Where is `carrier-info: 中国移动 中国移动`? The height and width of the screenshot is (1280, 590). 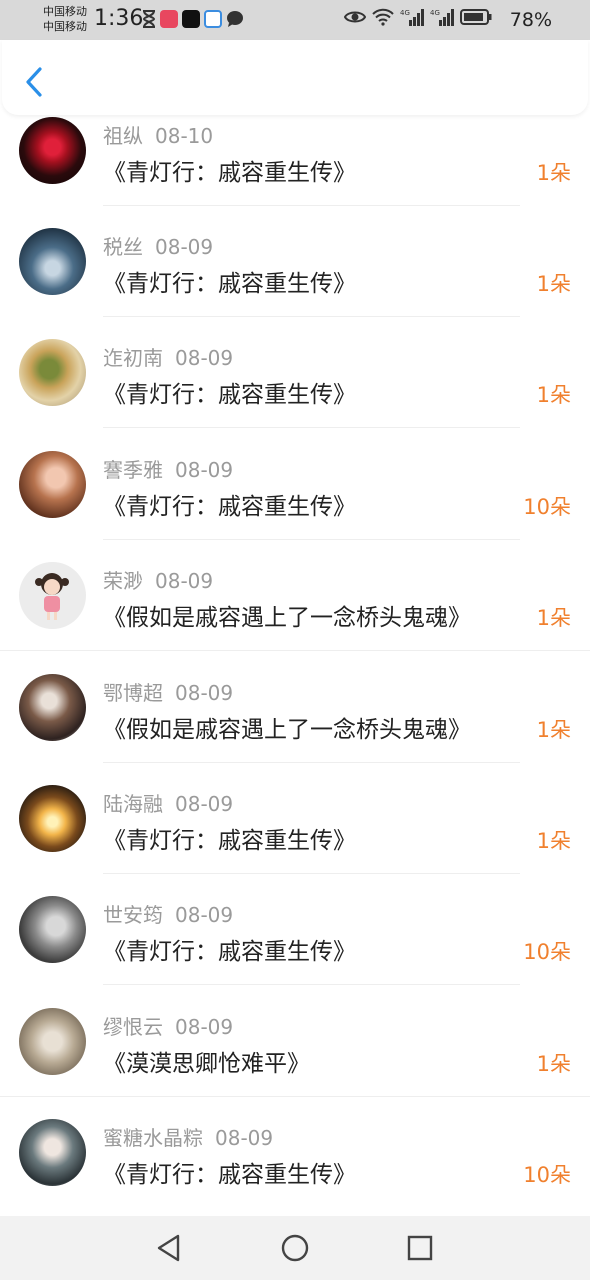 carrier-info: 中国移动 中国移动 is located at coordinates (65, 19).